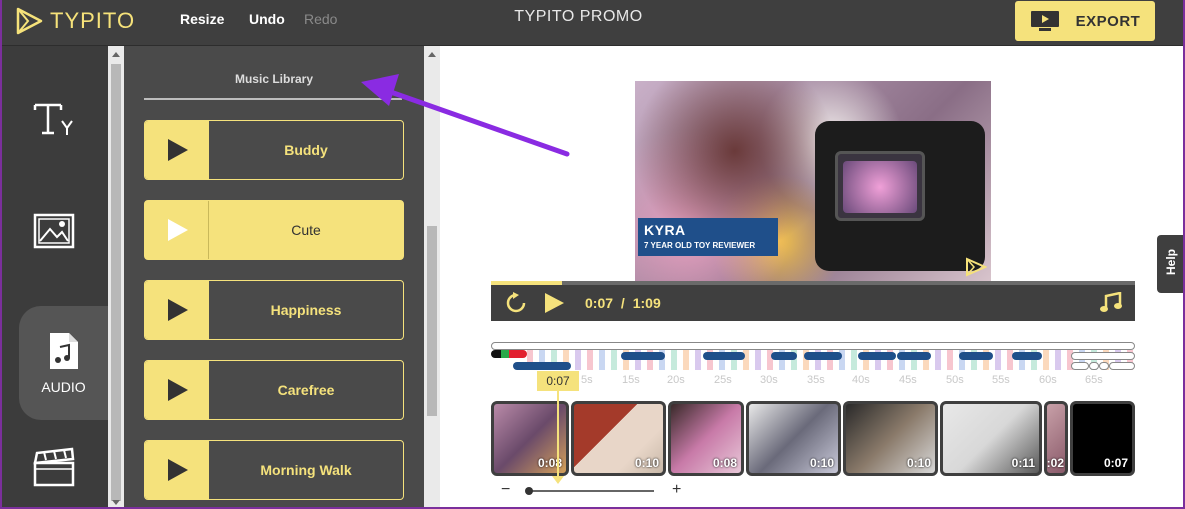  I want to click on clip-thumbnail: 0:11, so click(991, 438).